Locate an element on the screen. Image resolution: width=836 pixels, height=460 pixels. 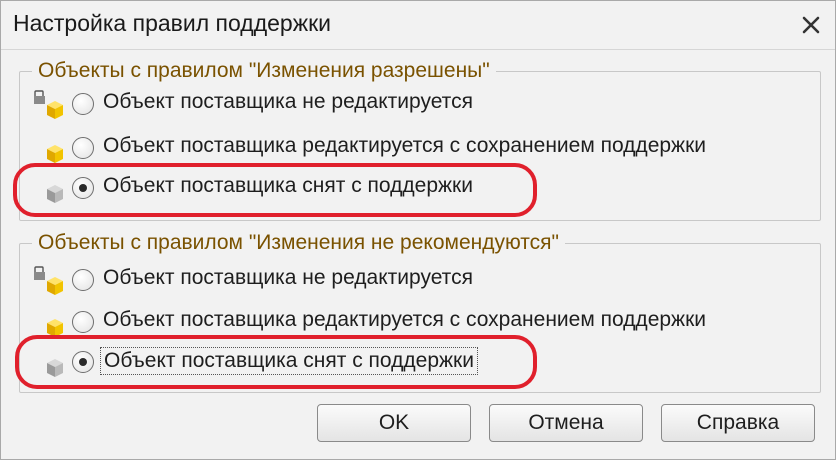
close-button is located at coordinates (811, 25).